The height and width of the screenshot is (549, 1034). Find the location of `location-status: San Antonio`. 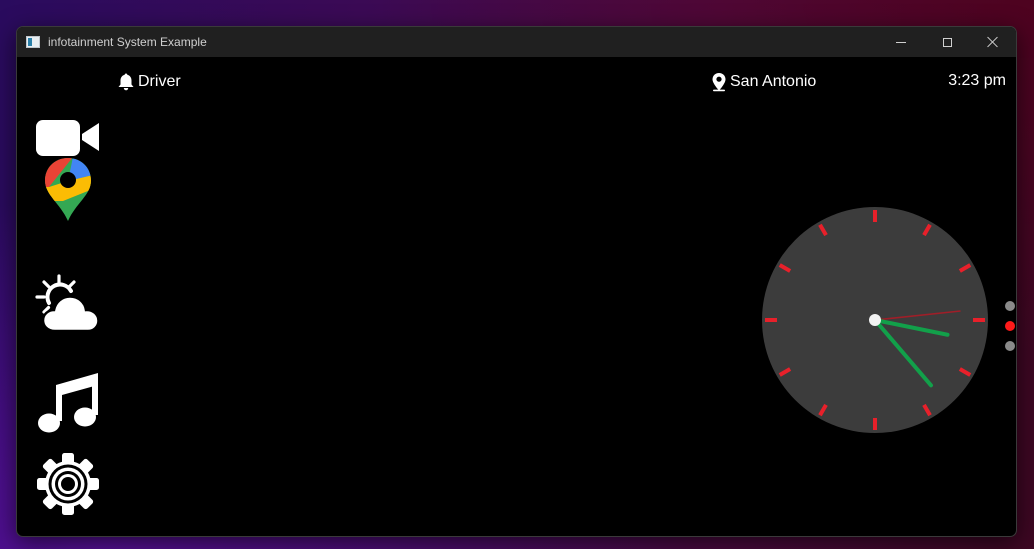

location-status: San Antonio is located at coordinates (763, 82).